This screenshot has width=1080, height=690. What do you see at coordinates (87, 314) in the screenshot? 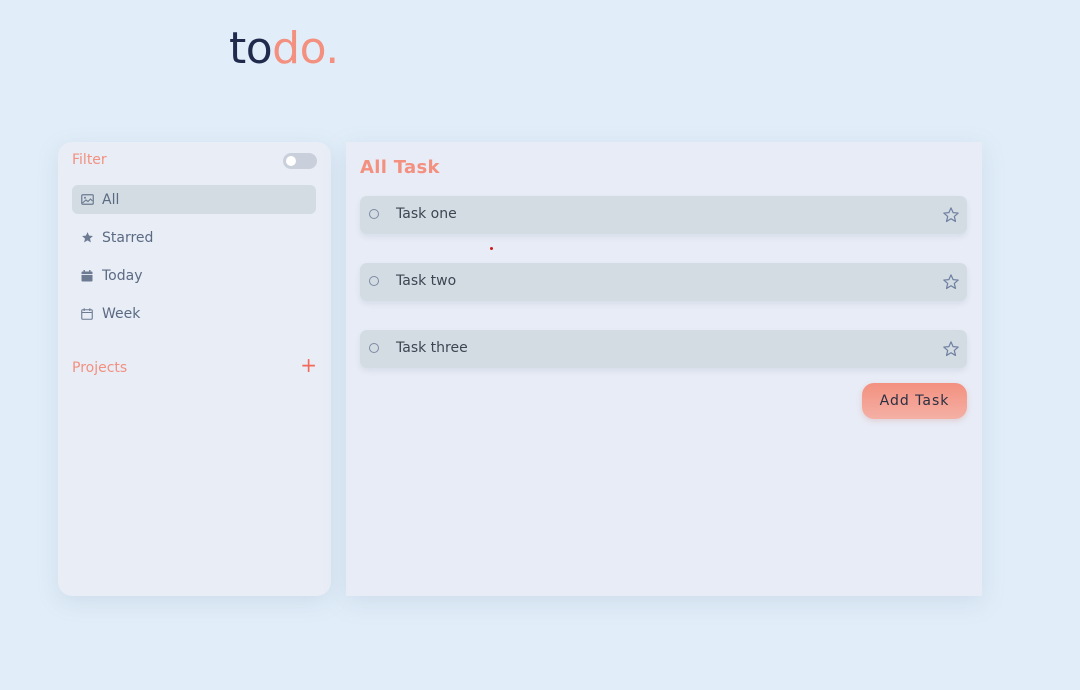
I see `calendar-outline-icon` at bounding box center [87, 314].